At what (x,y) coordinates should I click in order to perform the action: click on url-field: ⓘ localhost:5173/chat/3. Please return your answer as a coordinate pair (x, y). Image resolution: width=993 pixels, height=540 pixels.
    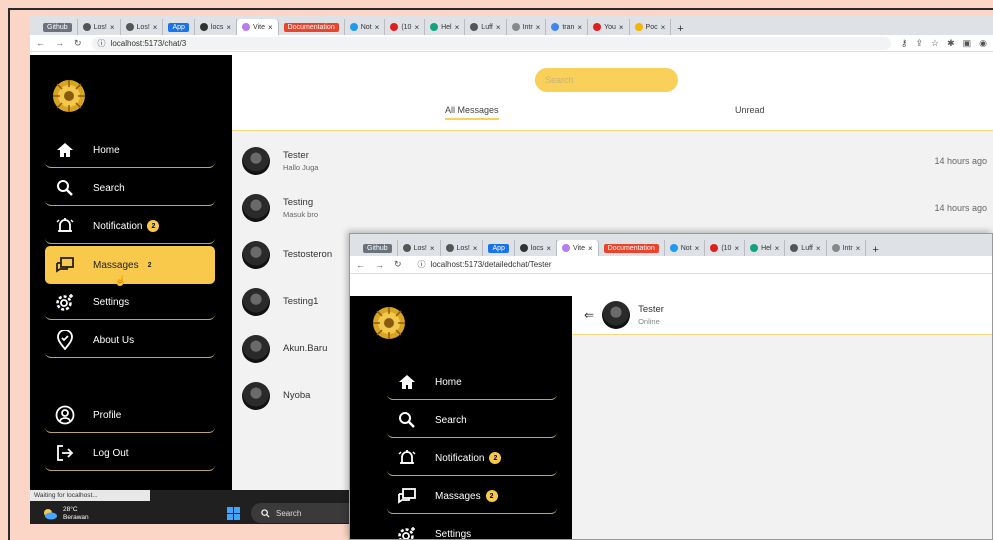
    Looking at the image, I should click on (491, 43).